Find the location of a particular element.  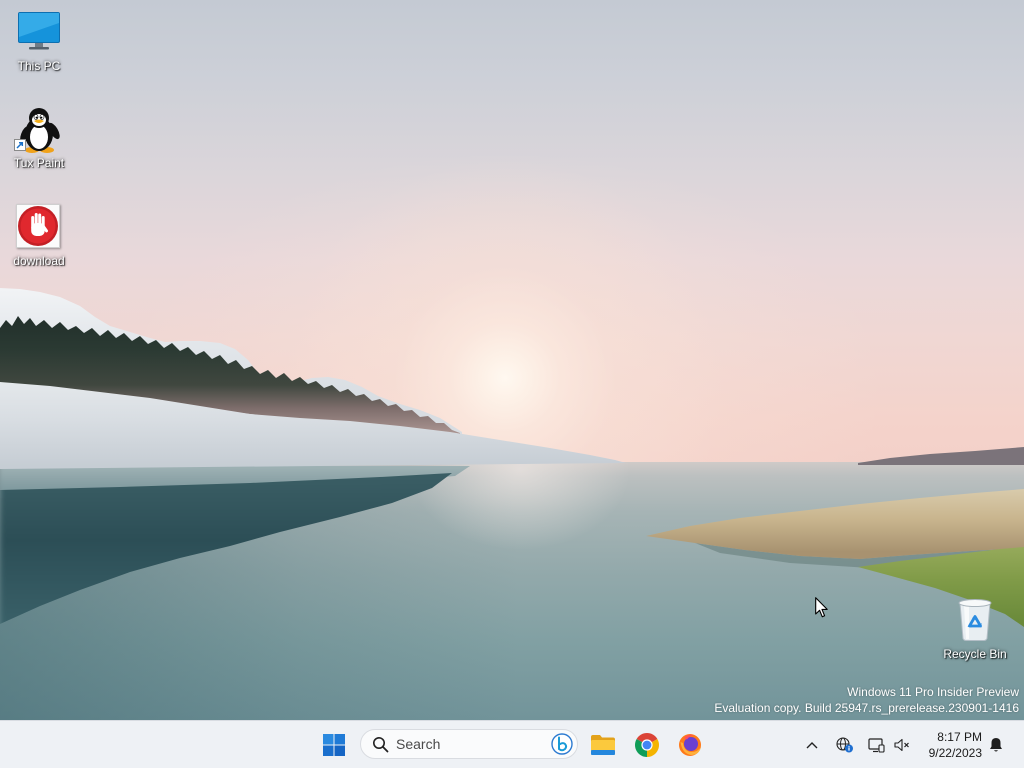

bing-icon is located at coordinates (562, 744).